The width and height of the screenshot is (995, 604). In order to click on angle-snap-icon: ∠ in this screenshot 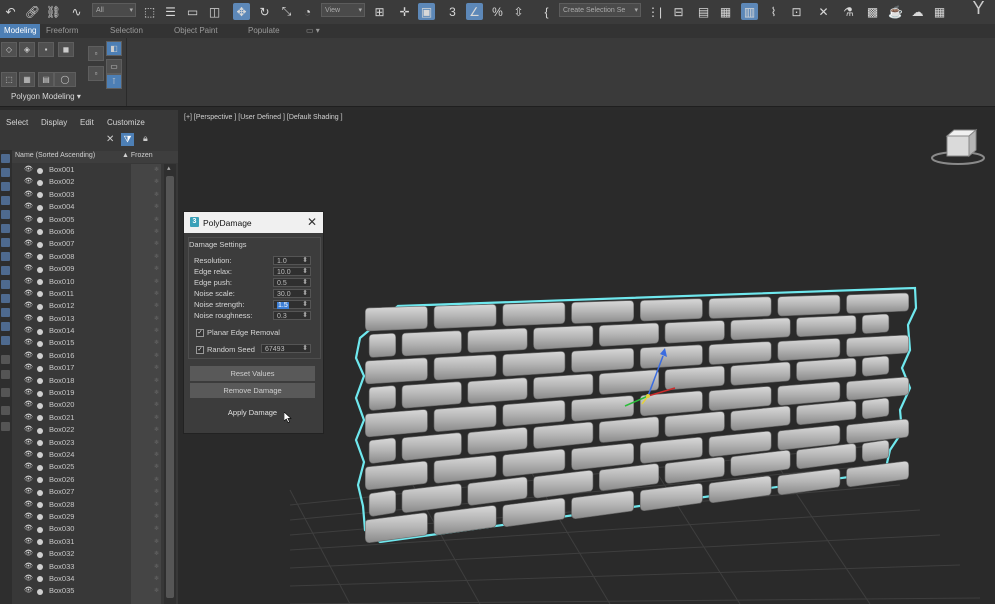, I will do `click(474, 11)`.